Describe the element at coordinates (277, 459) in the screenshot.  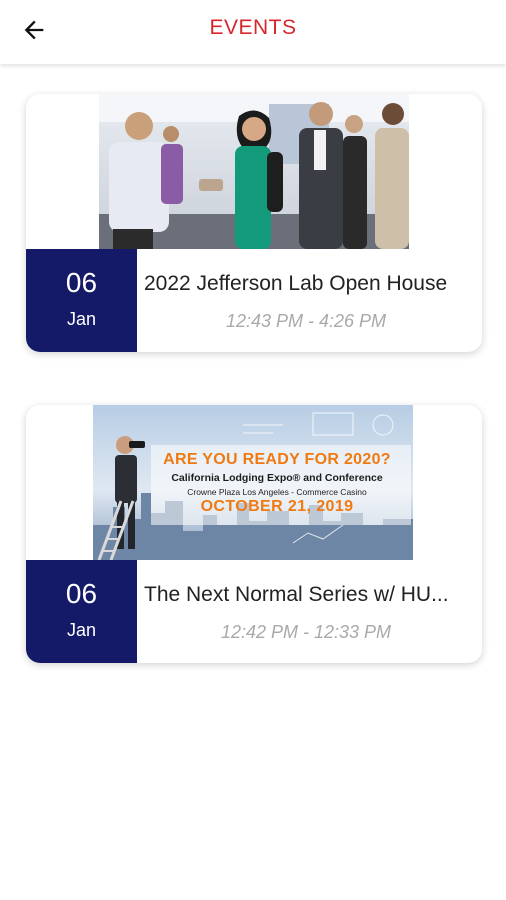
I see `banner-headline: ARE YOU READY FOR 2020?` at that location.